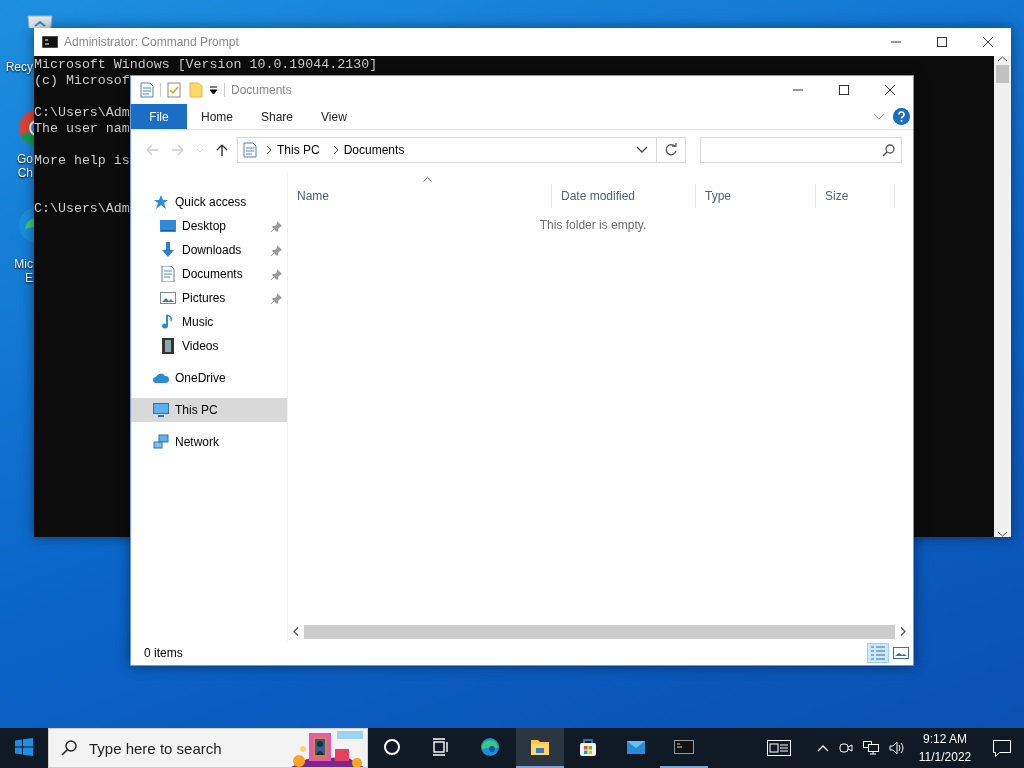  Describe the element at coordinates (82, 129) in the screenshot. I see `console-text: The user nam` at that location.